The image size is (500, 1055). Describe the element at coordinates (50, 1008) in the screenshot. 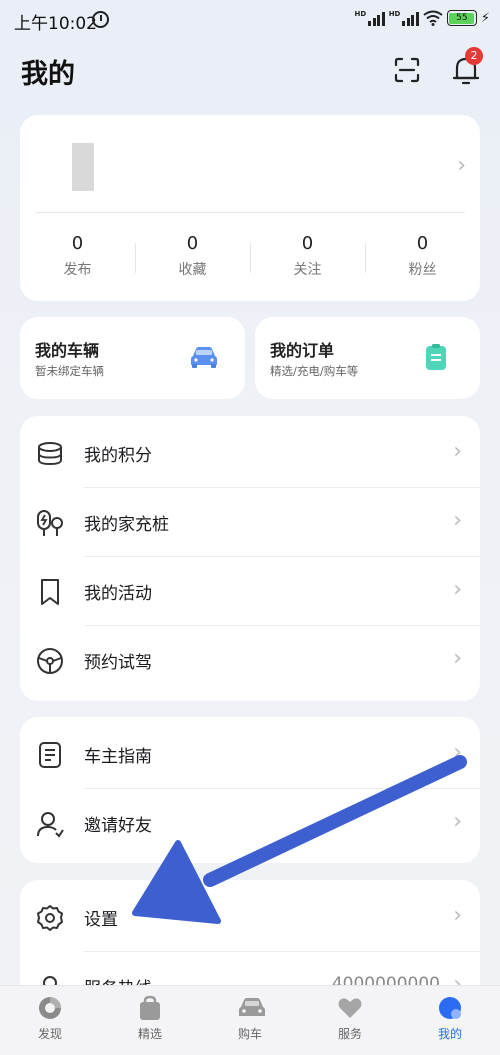

I see `discover-icon` at that location.